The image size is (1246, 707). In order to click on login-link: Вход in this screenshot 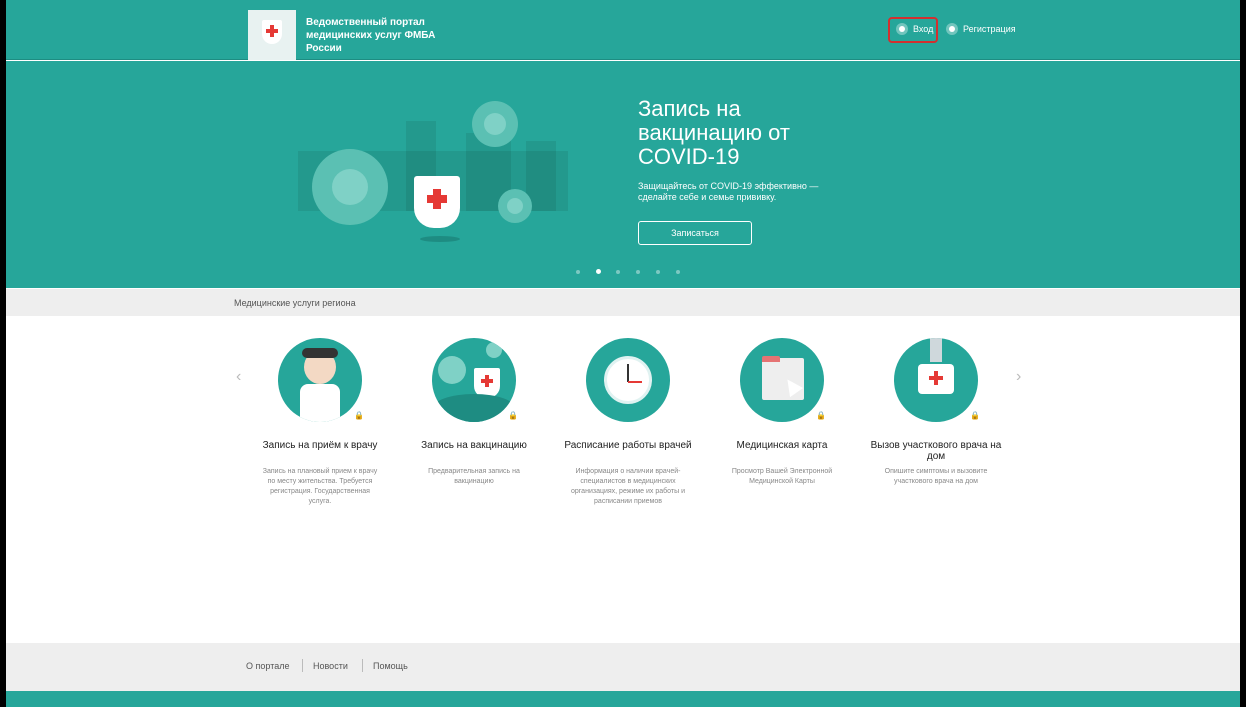, I will do `click(923, 29)`.